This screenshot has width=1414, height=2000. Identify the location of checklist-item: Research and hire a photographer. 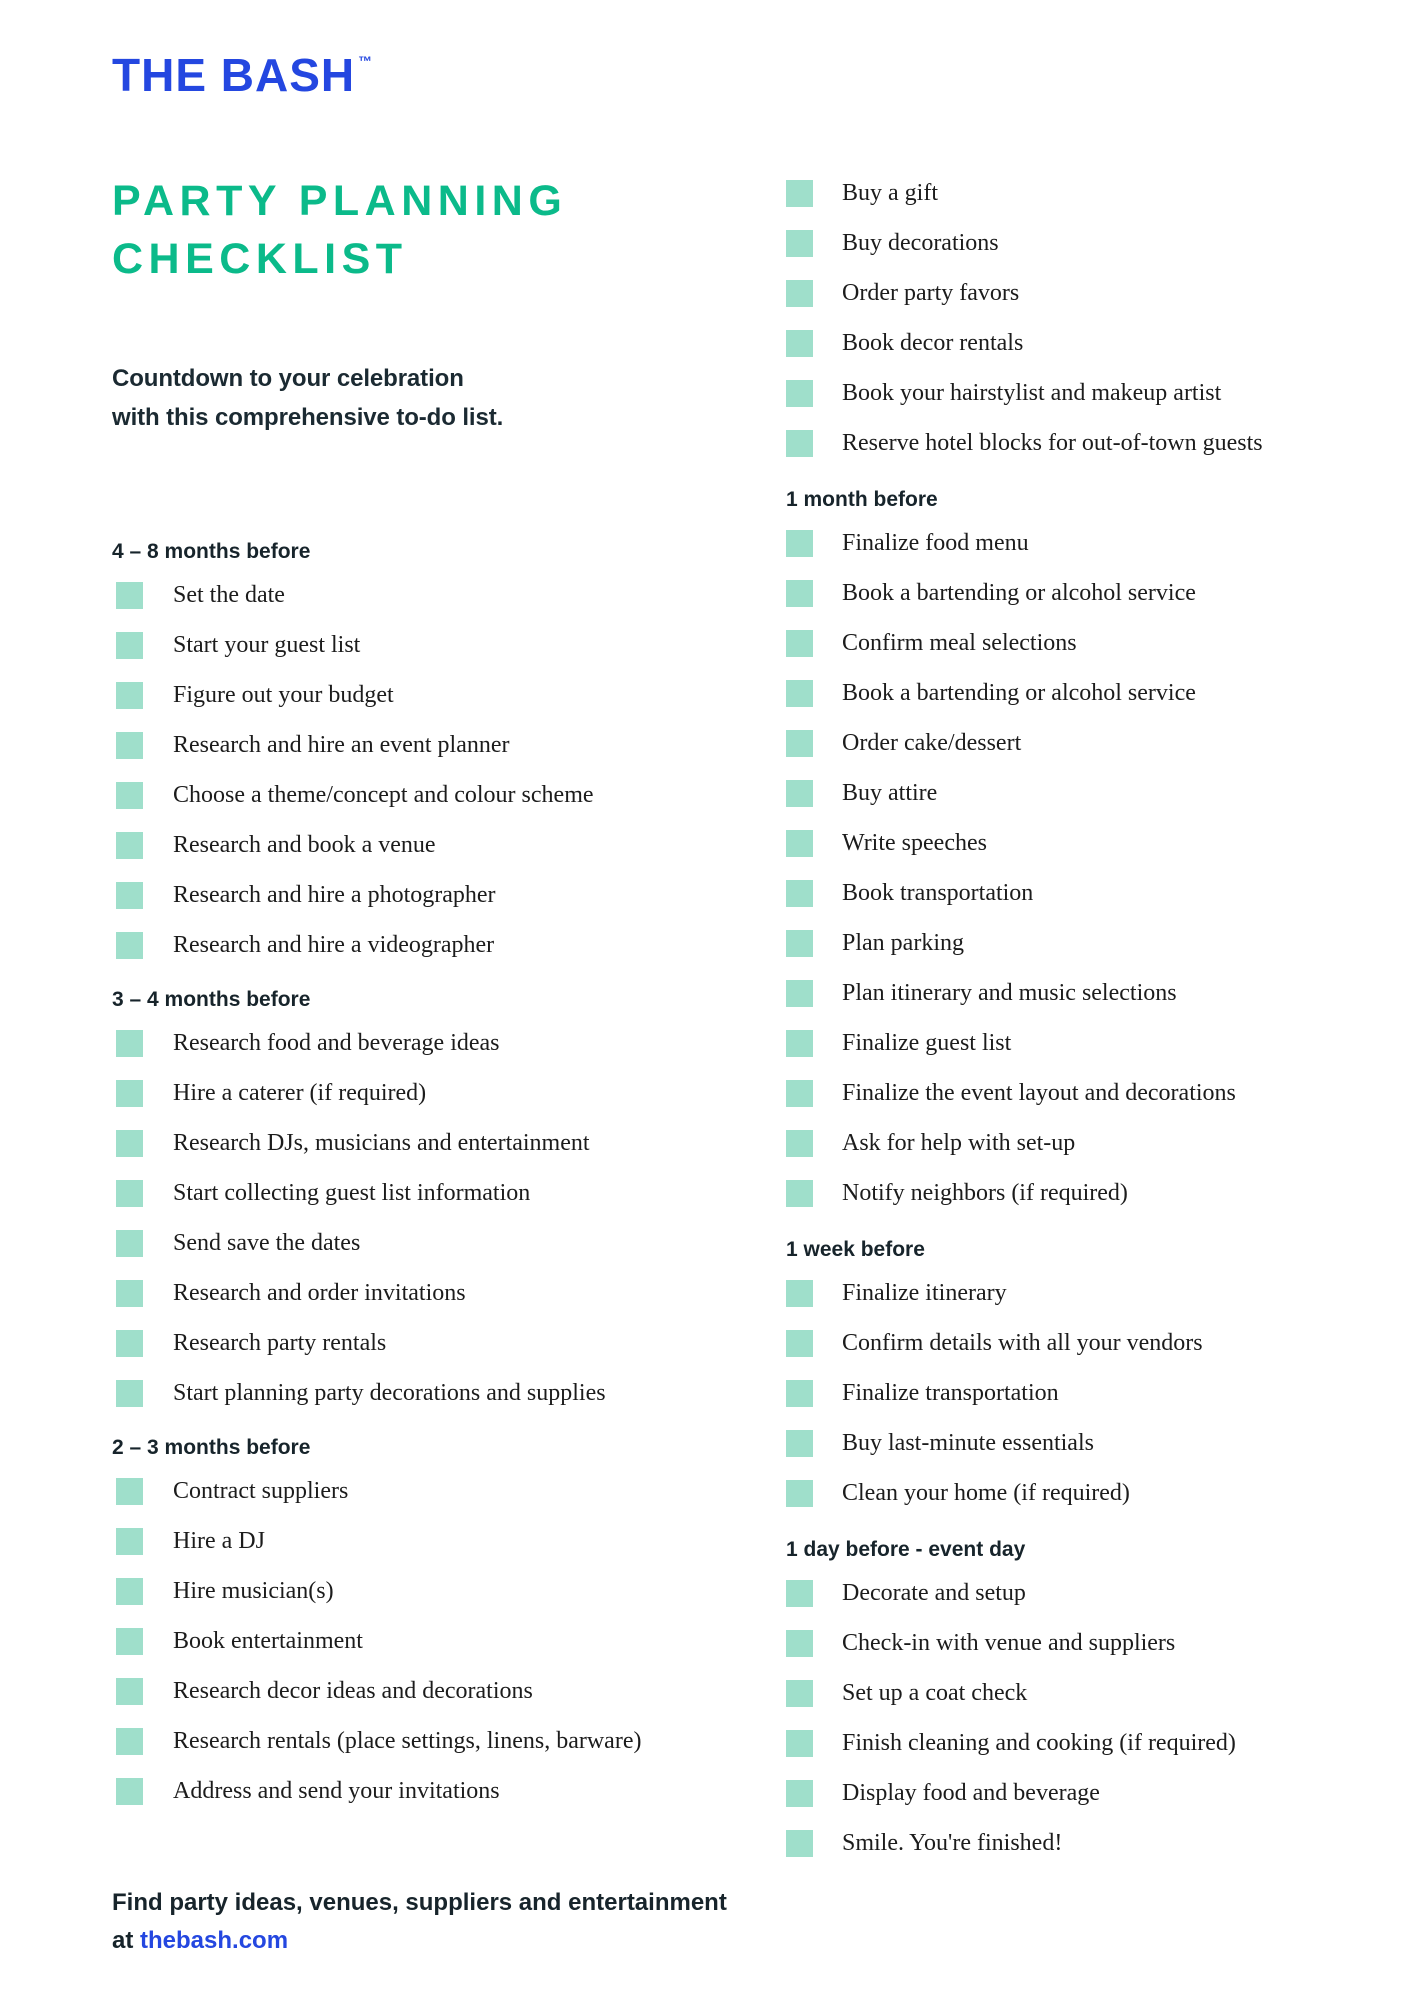
(432, 895).